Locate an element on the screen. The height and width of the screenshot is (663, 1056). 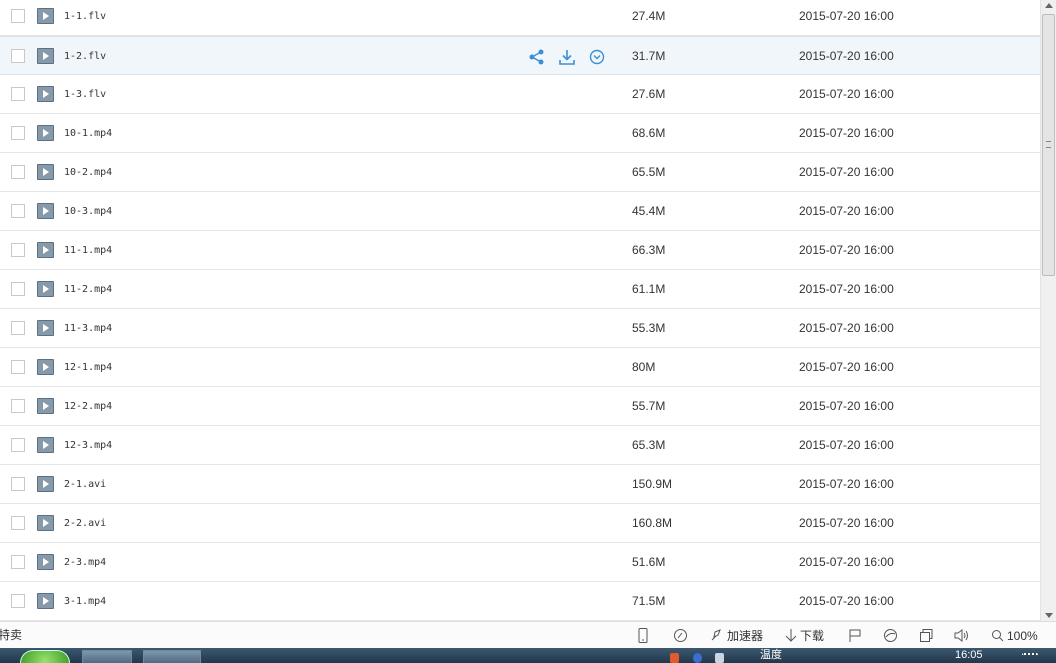
flag-button is located at coordinates (855, 635).